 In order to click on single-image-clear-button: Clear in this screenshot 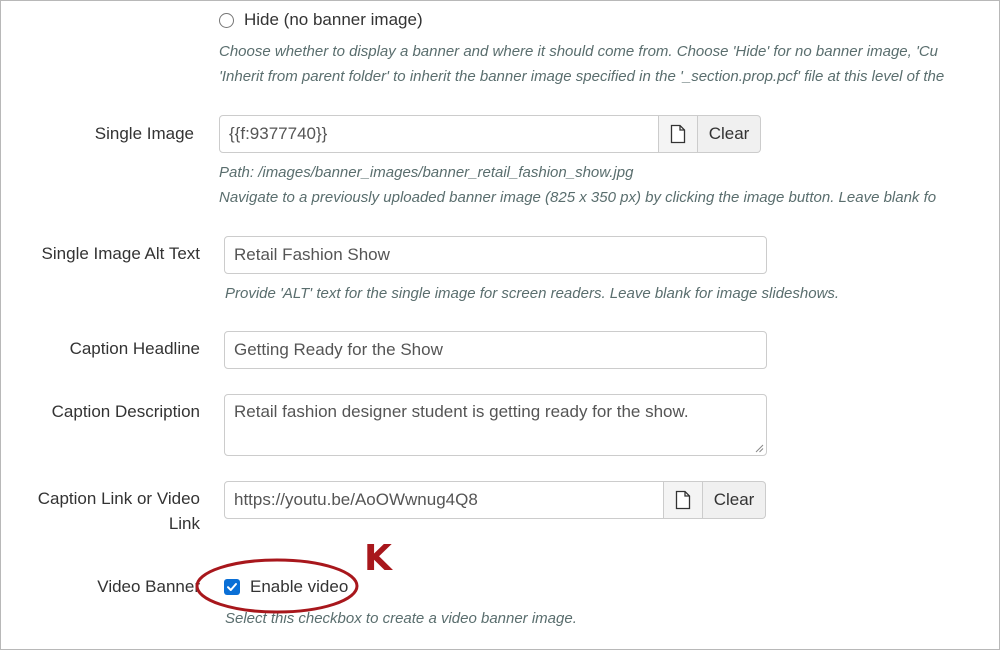, I will do `click(729, 134)`.